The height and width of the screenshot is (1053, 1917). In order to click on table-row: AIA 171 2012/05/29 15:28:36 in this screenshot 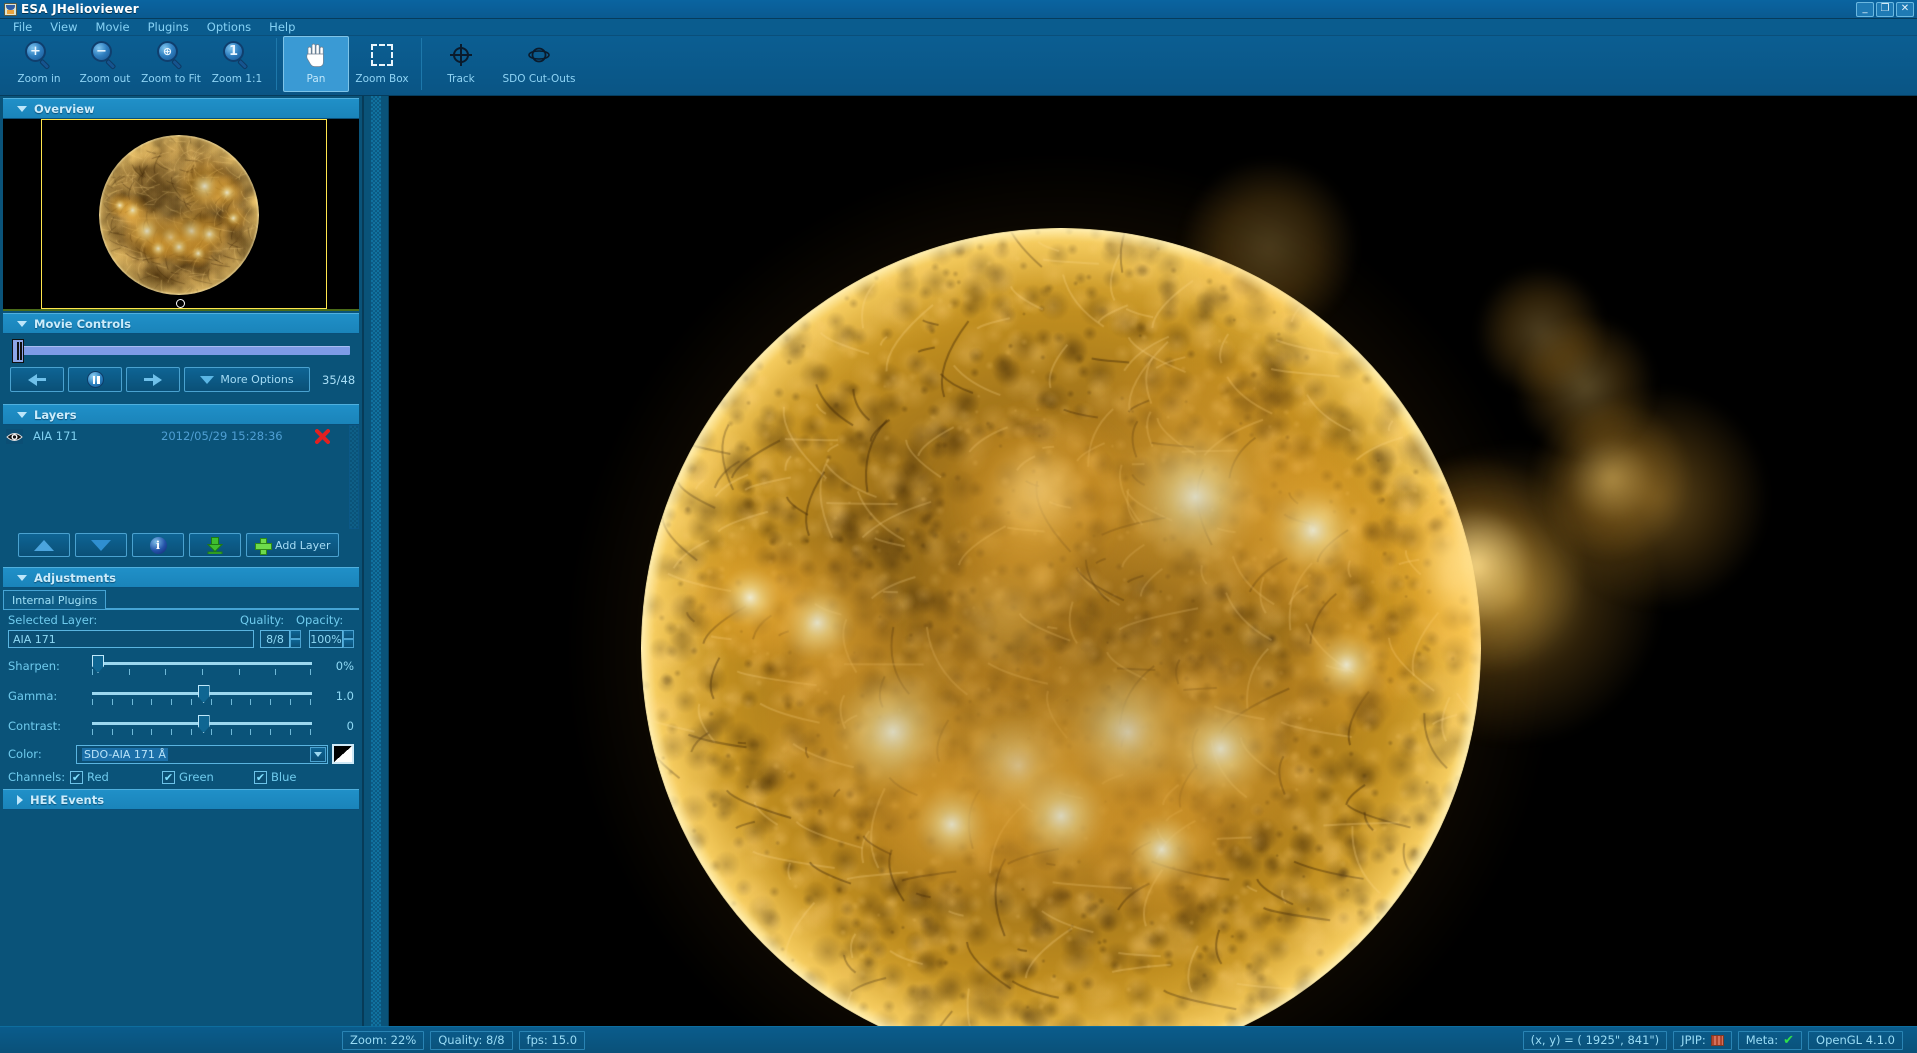, I will do `click(181, 436)`.